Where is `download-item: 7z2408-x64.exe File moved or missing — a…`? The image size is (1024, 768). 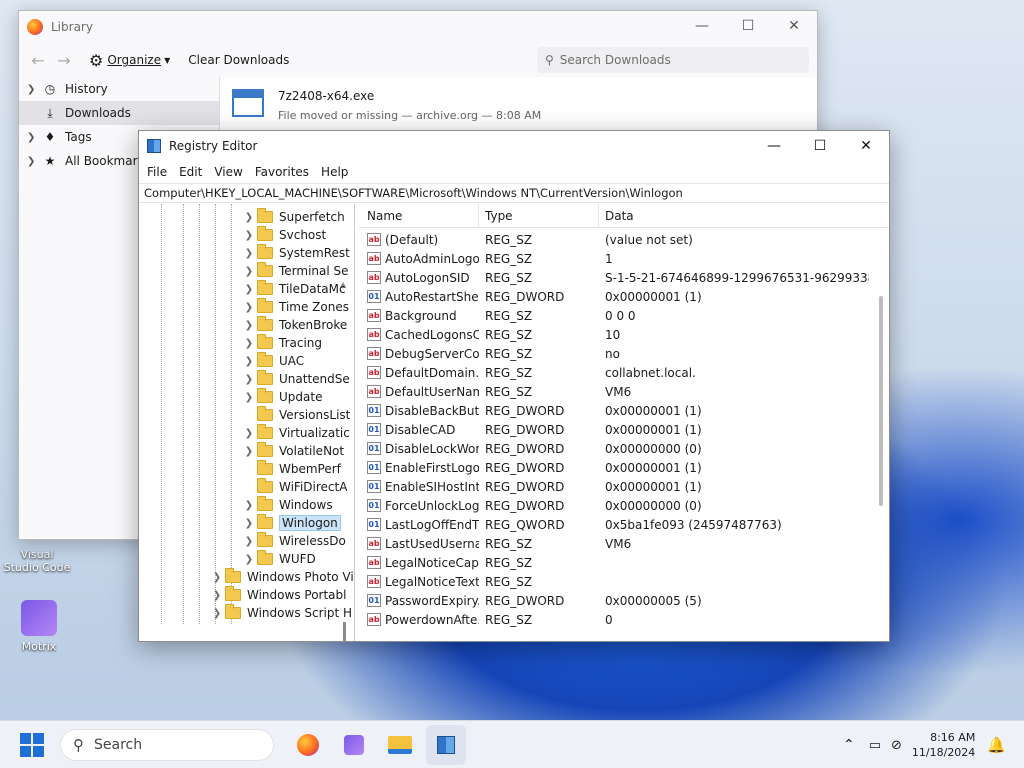
download-item: 7z2408-x64.exe File moved or missing — a… is located at coordinates (518, 105).